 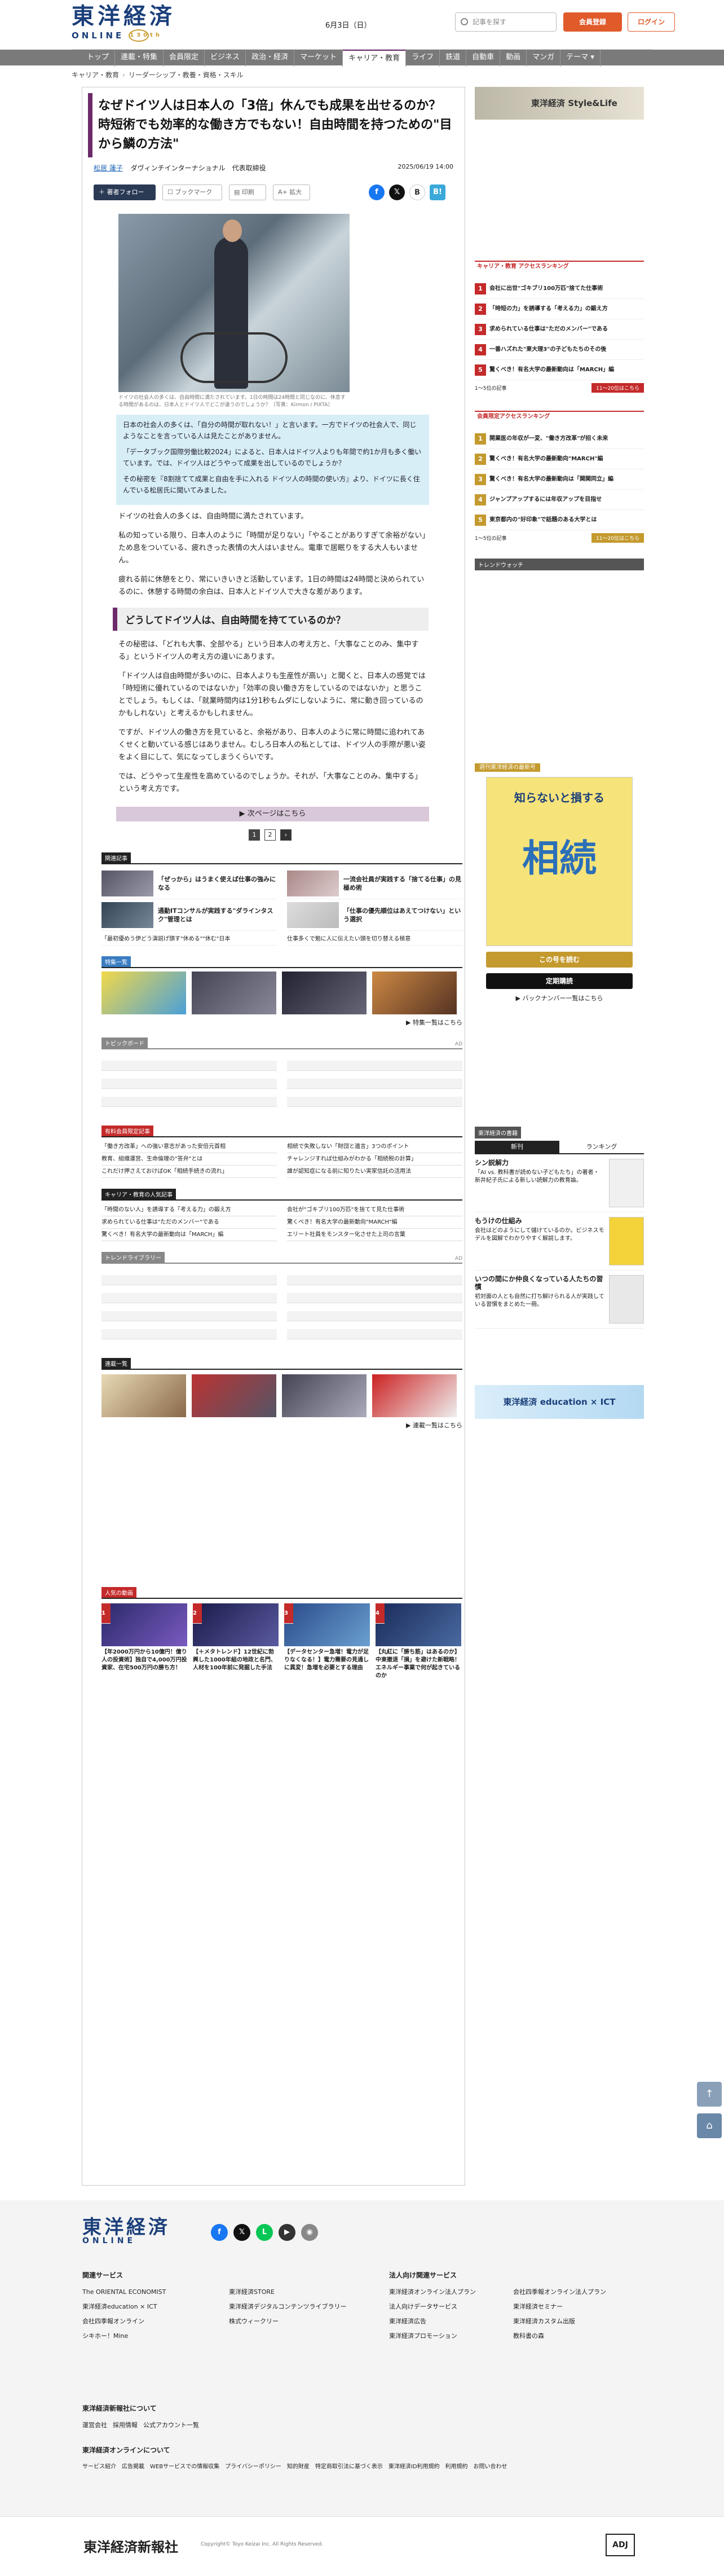 I want to click on footer-link: 東洋経済education × ICT, so click(x=124, y=2307).